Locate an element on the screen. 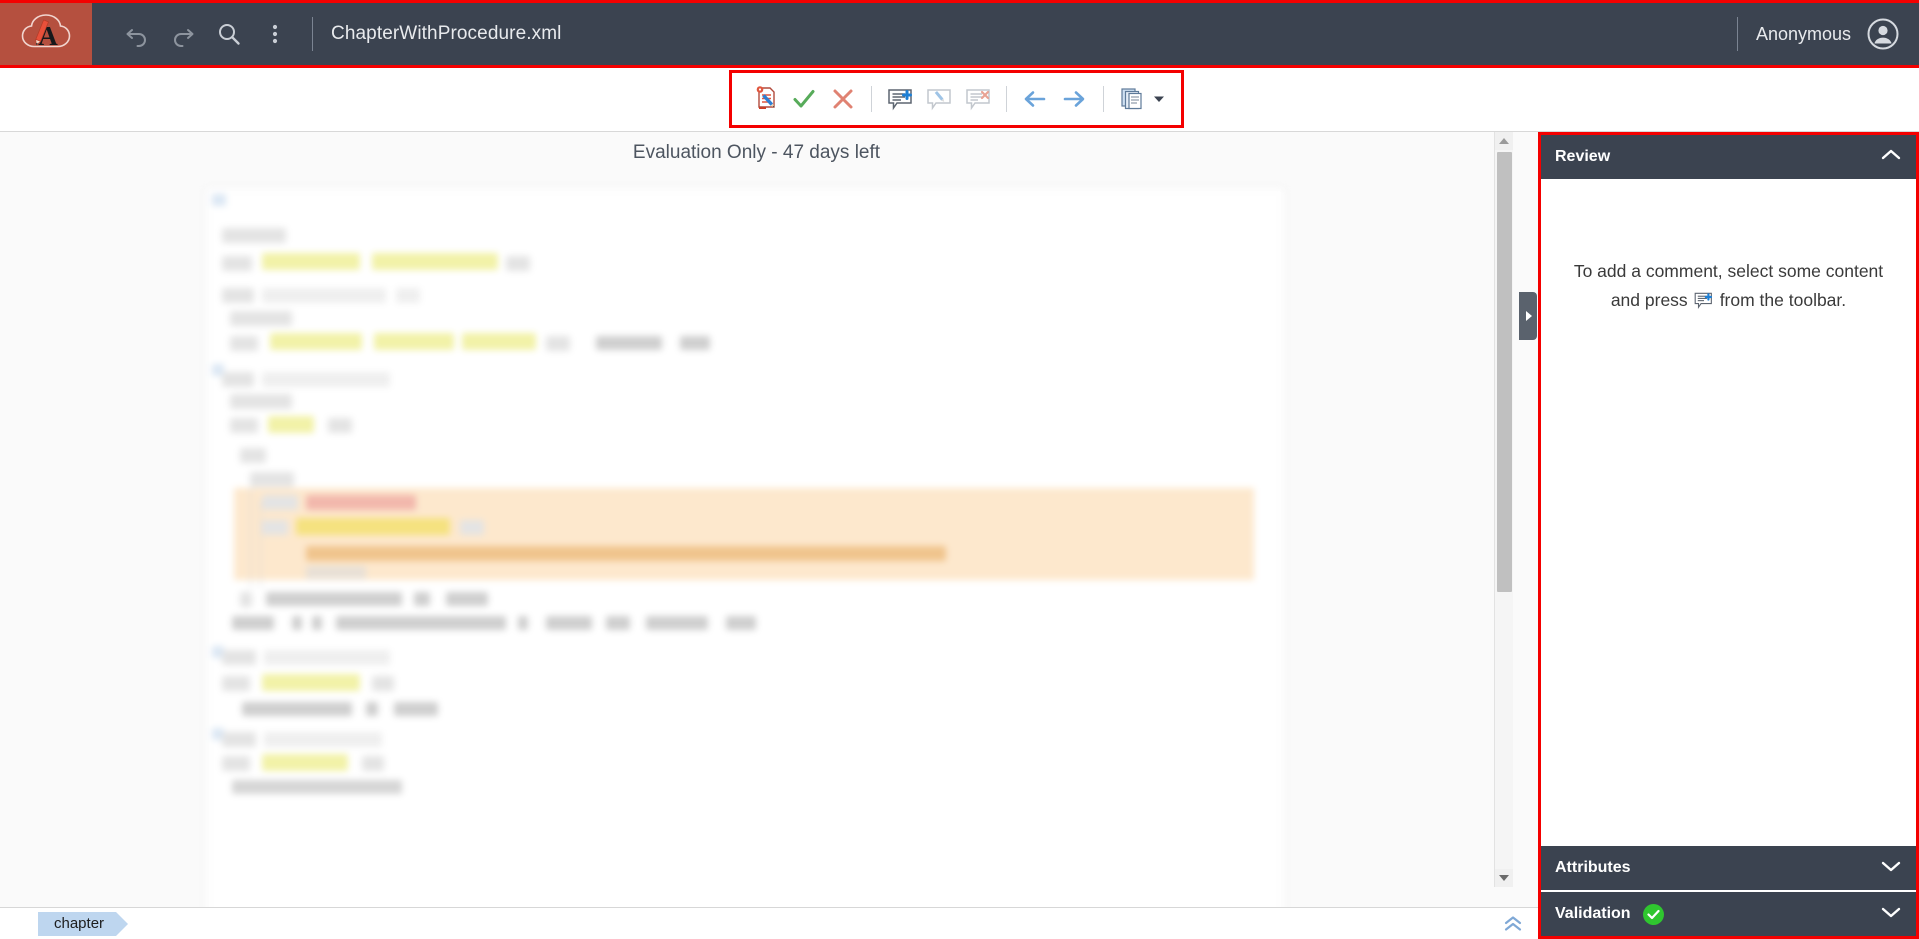  undo-icon is located at coordinates (137, 34).